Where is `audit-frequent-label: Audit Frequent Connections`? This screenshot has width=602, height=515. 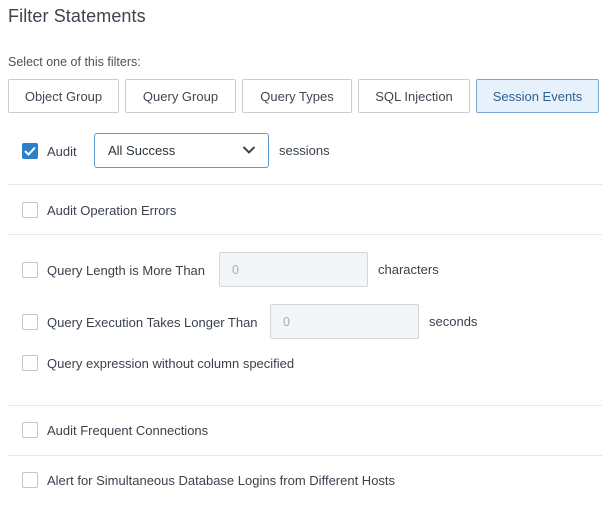
audit-frequent-label: Audit Frequent Connections is located at coordinates (128, 430).